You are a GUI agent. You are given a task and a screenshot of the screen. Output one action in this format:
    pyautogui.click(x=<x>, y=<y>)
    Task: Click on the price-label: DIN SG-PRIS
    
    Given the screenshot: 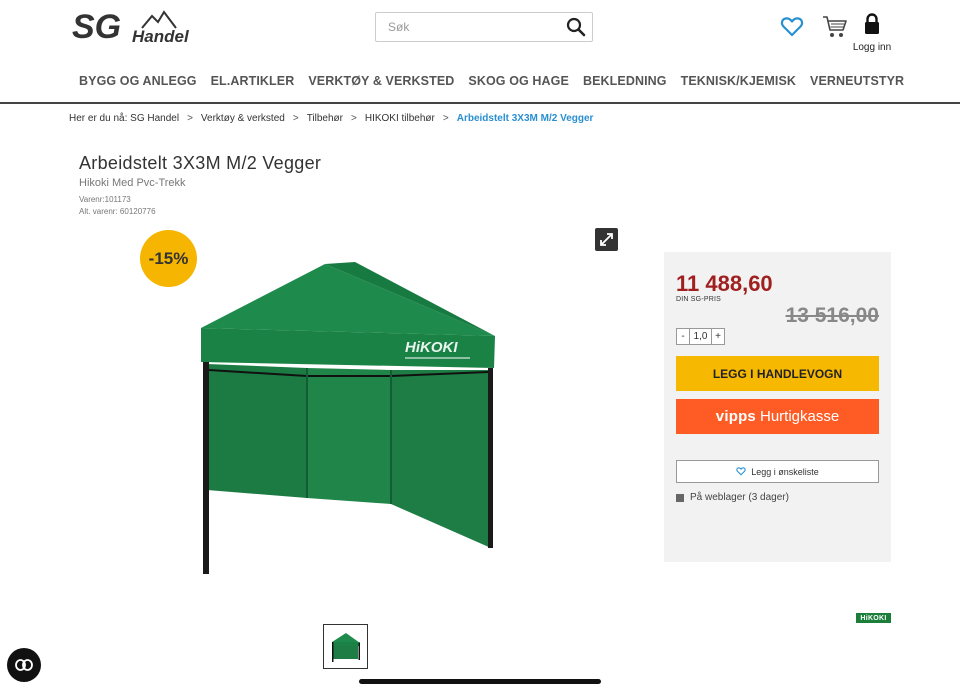 What is the action you would take?
    pyautogui.click(x=698, y=299)
    